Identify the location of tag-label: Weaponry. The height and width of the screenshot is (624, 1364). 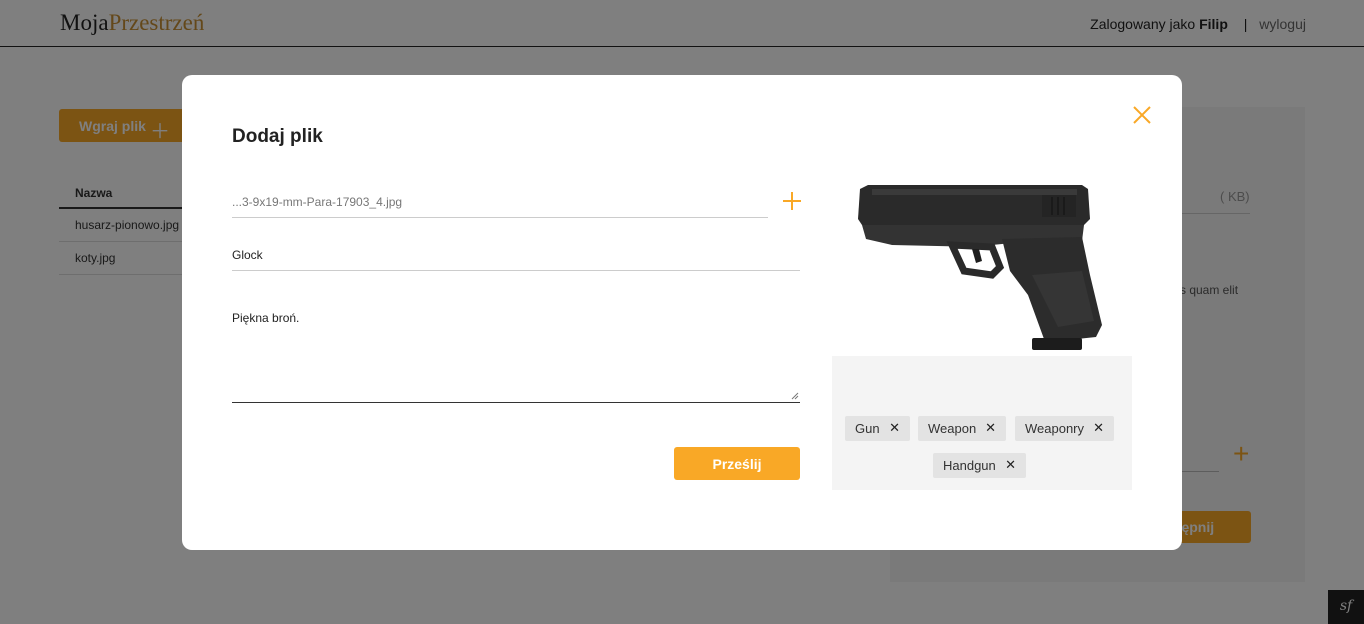
(1055, 428).